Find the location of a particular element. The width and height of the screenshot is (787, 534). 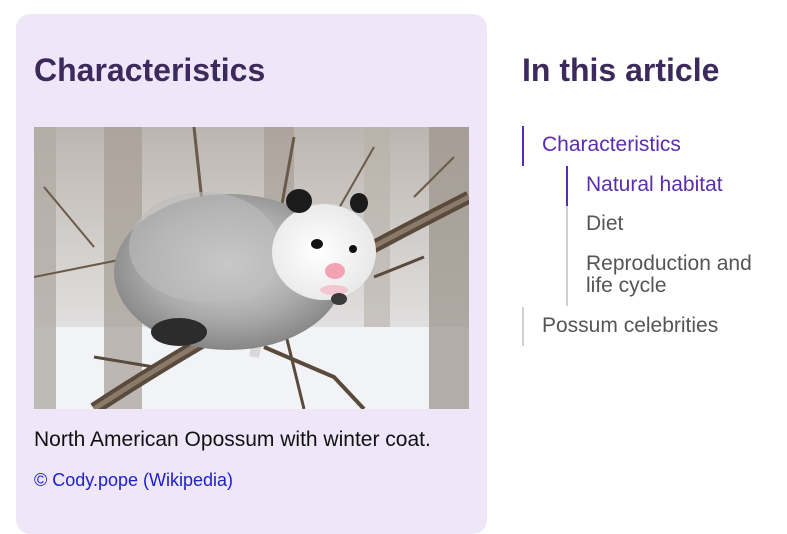

photo-credit-link: © Cody.pope (Wikipedia) is located at coordinates (133, 480).